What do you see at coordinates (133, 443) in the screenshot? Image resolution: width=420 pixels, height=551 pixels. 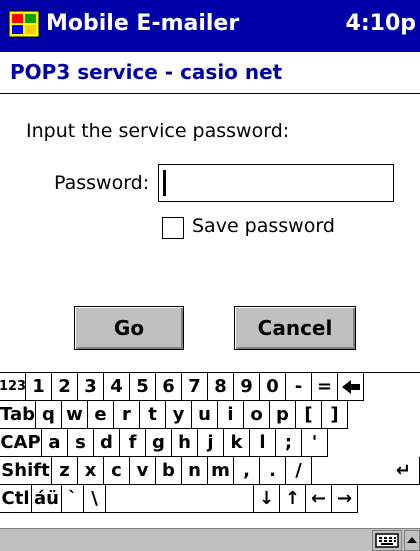 I see `key-f: f` at bounding box center [133, 443].